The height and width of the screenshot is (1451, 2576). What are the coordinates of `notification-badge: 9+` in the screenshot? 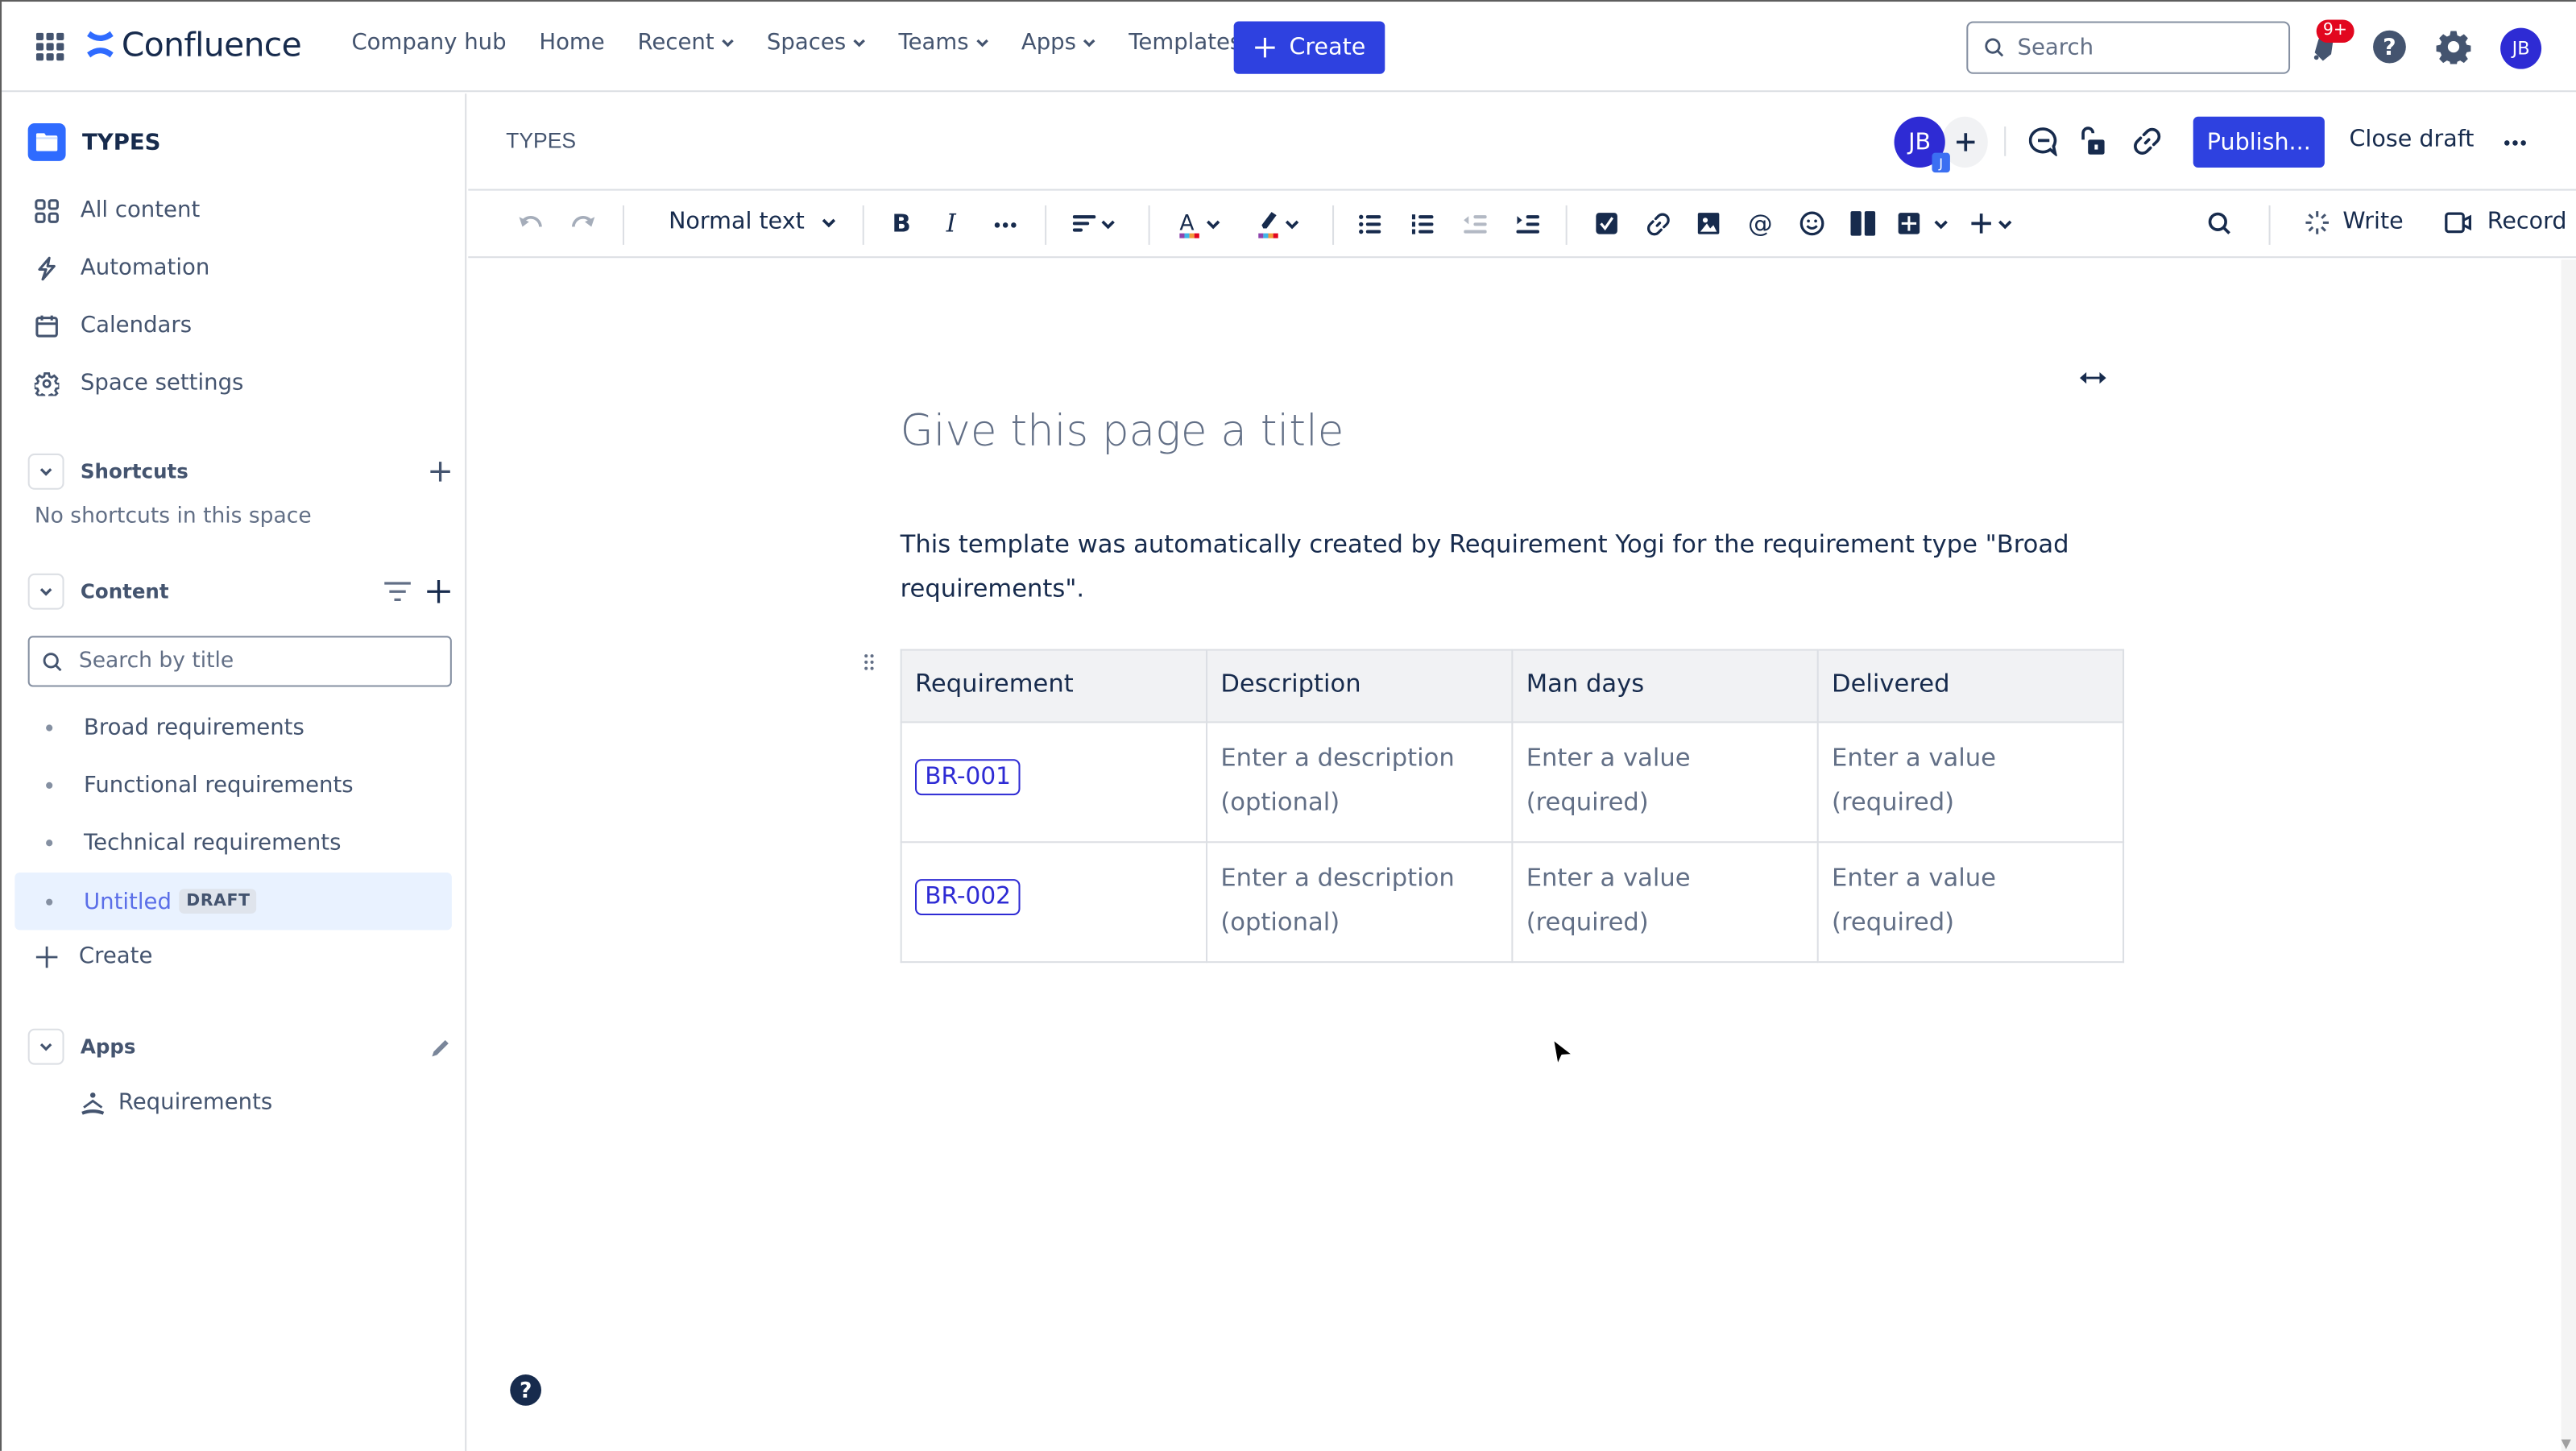 It's located at (2335, 31).